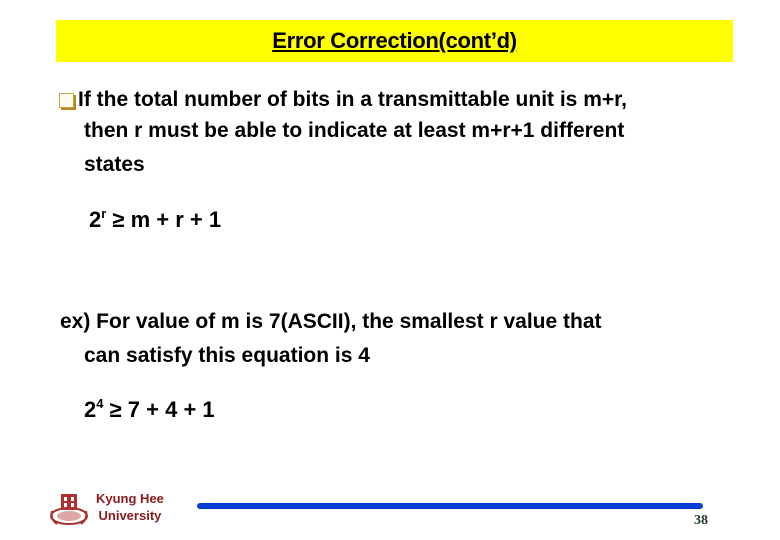 The image size is (780, 540). I want to click on slide-title: Error Correction(cont’d), so click(394, 40).